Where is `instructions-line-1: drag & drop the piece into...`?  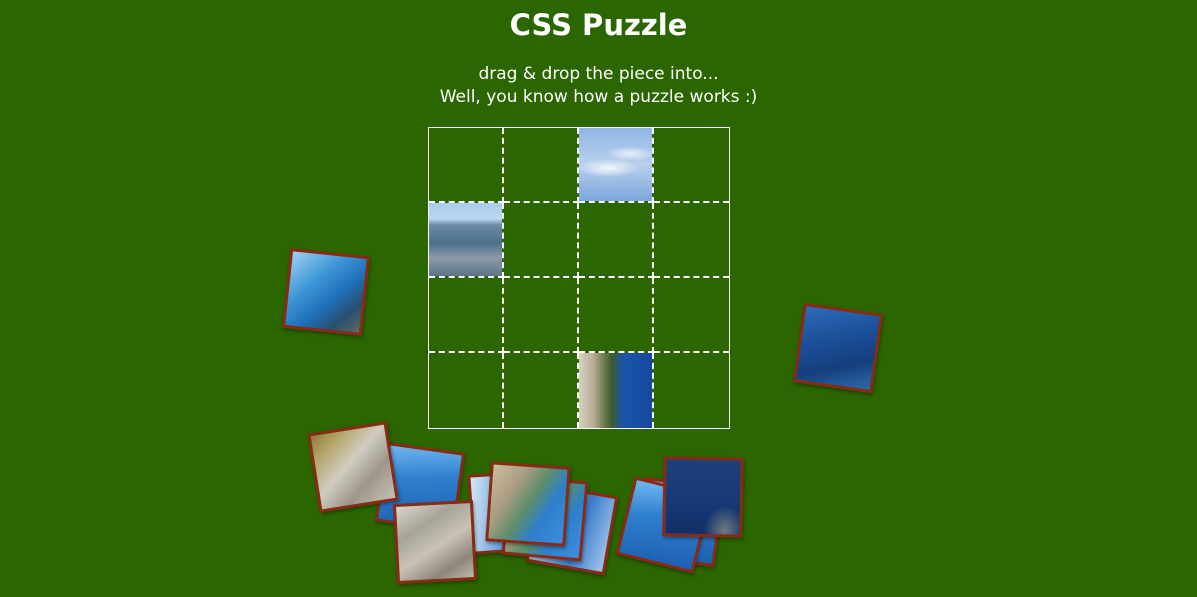 instructions-line-1: drag & drop the piece into... is located at coordinates (598, 74).